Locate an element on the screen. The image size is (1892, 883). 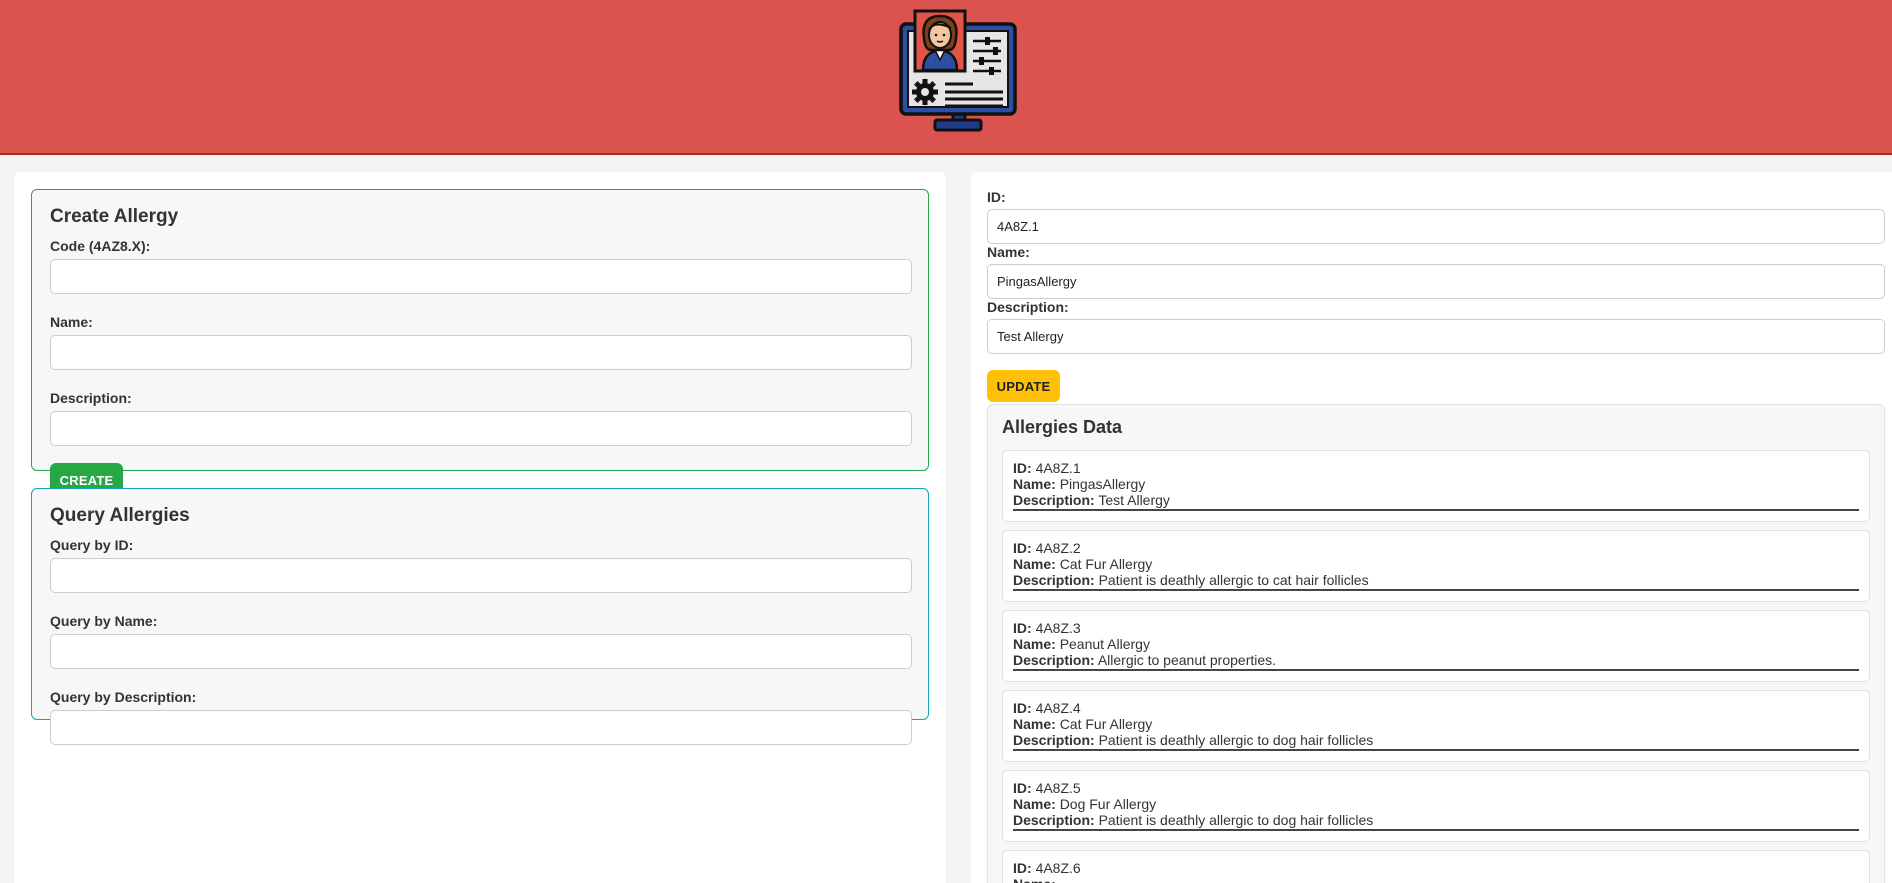
name-input is located at coordinates (481, 352).